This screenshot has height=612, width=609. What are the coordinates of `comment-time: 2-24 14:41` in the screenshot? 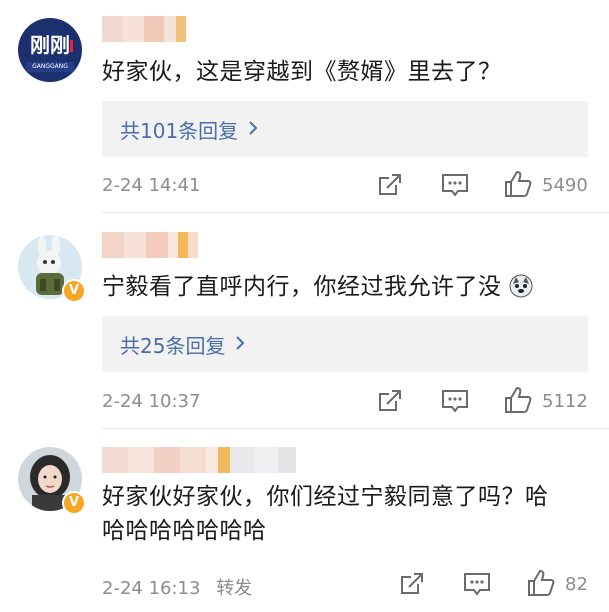 It's located at (151, 185).